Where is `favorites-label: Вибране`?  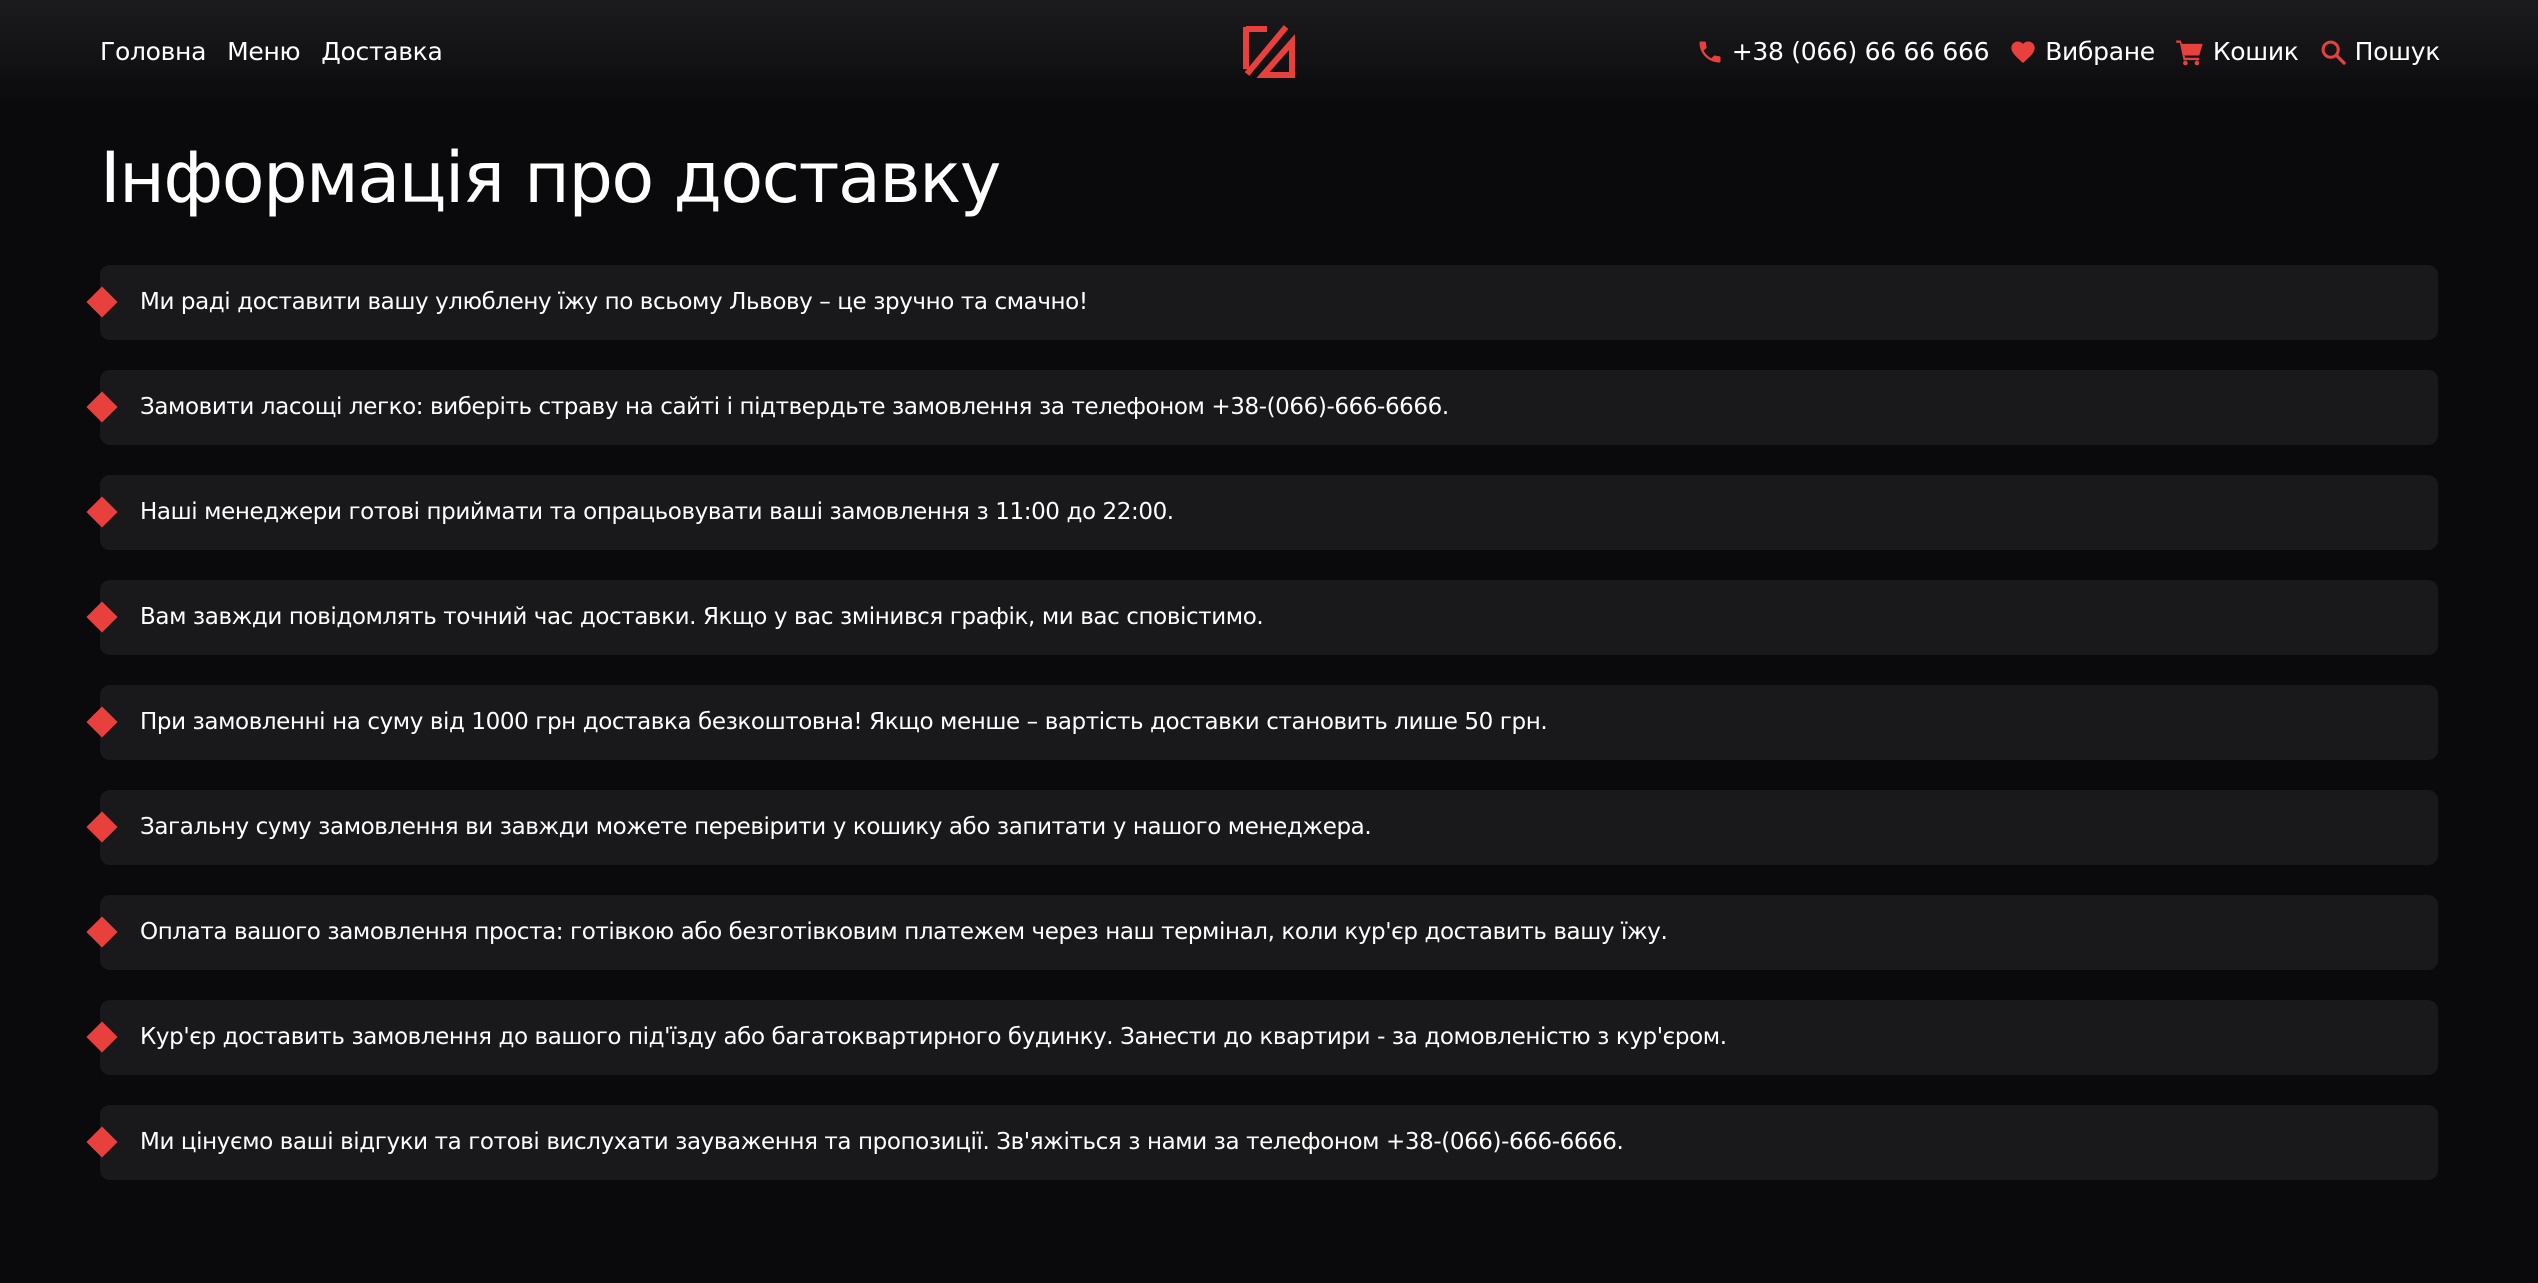 favorites-label: Вибране is located at coordinates (2100, 51).